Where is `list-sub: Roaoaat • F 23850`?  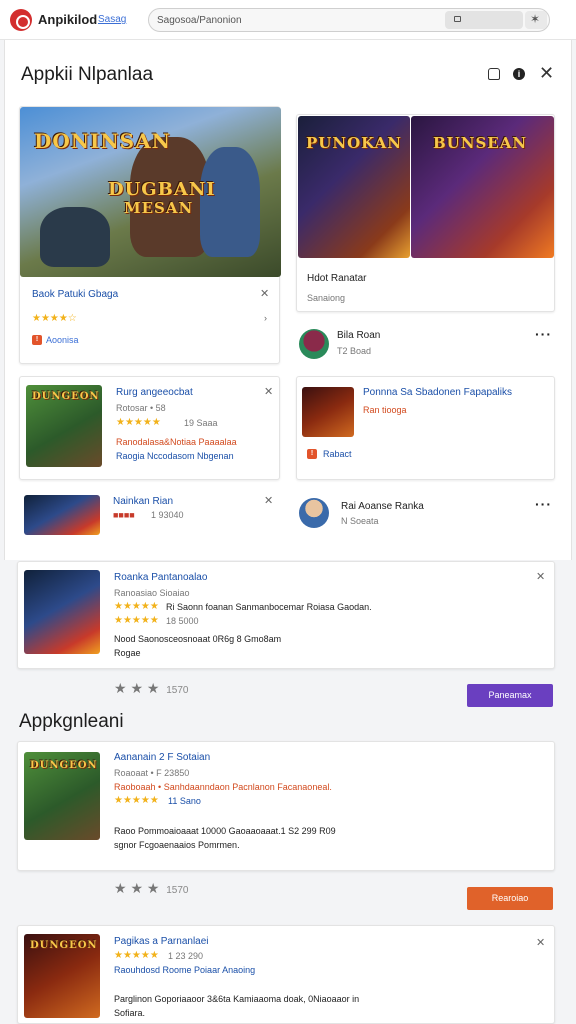 list-sub: Roaoaat • F 23850 is located at coordinates (152, 773).